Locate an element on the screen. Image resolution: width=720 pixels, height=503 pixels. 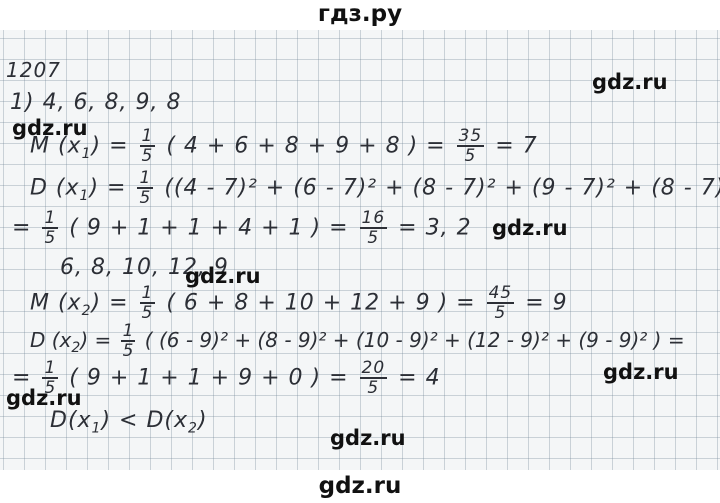
comparison-left-sub: 1 is located at coordinates (96, 428).